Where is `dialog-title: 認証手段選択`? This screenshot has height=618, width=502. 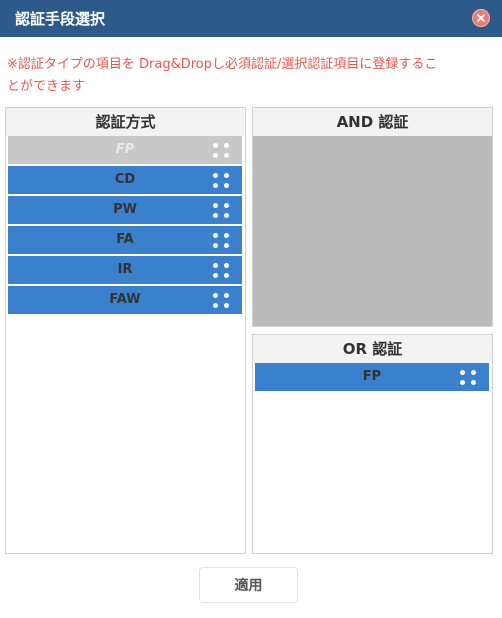
dialog-title: 認証手段選択 is located at coordinates (60, 19).